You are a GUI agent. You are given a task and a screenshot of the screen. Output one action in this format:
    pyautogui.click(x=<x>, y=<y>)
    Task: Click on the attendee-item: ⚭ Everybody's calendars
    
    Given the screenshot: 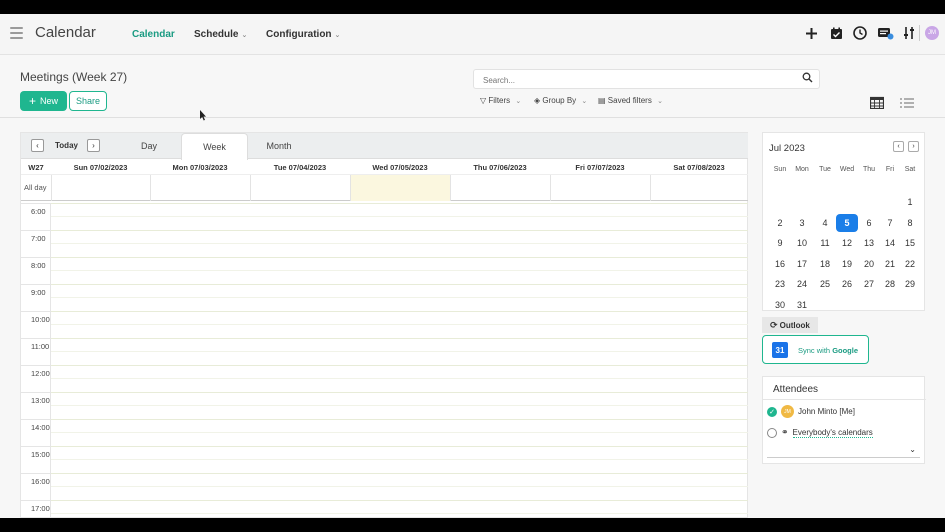 What is the action you would take?
    pyautogui.click(x=820, y=432)
    